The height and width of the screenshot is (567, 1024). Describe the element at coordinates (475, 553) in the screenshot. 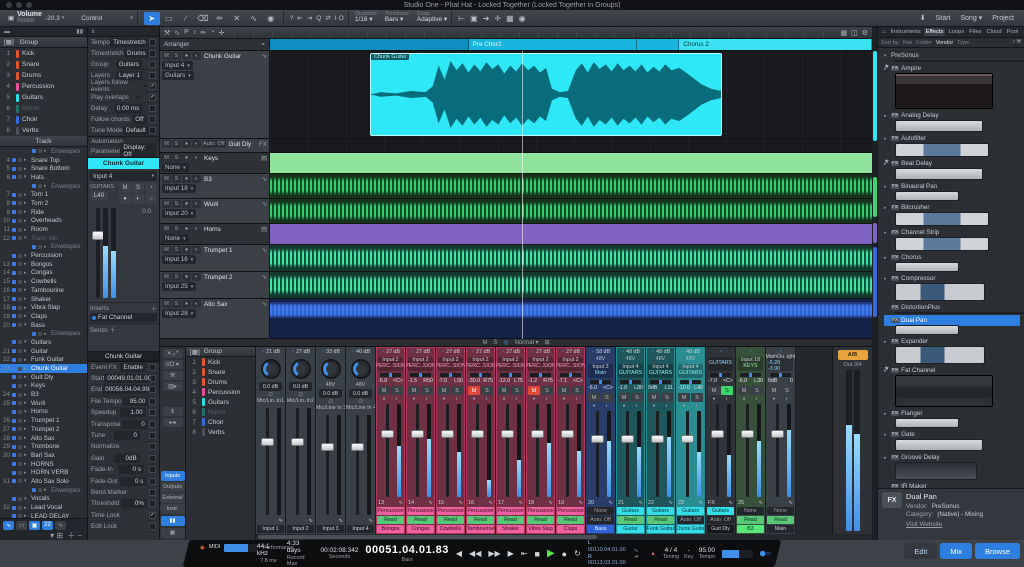

I see `rewind-button: ◀◀` at that location.